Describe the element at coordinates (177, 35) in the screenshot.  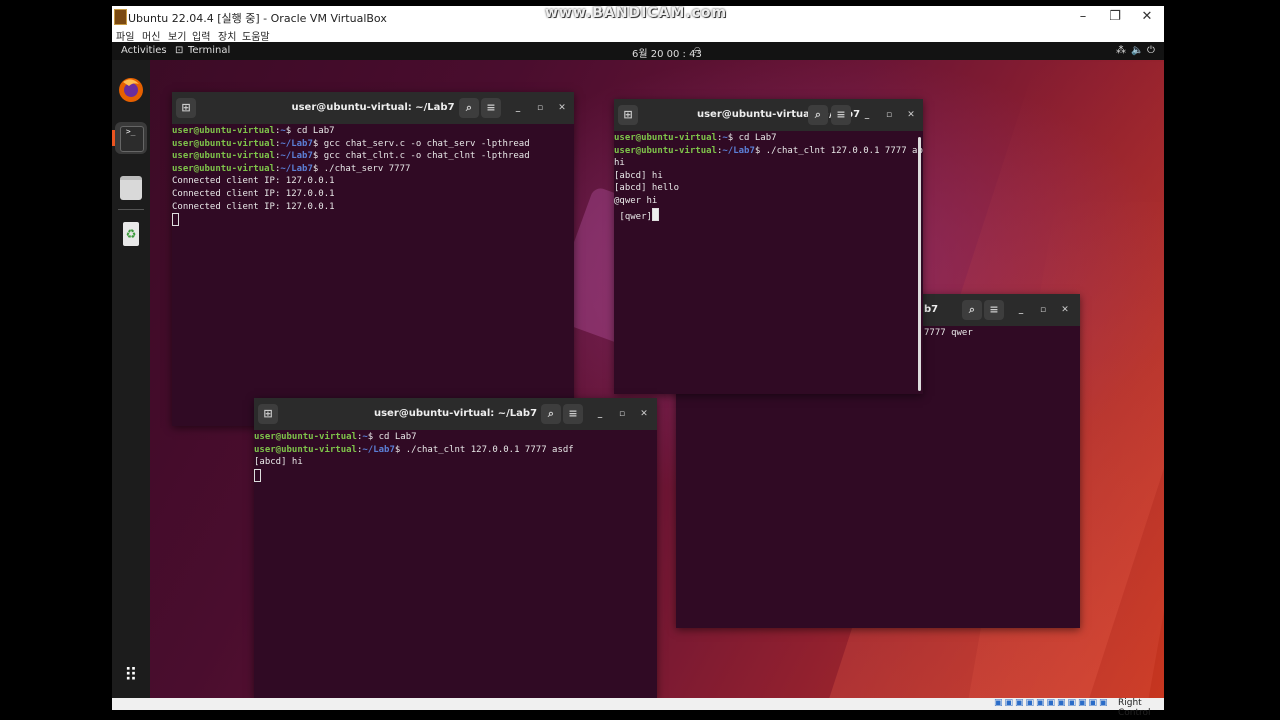
I see `menu-view: 보기` at that location.